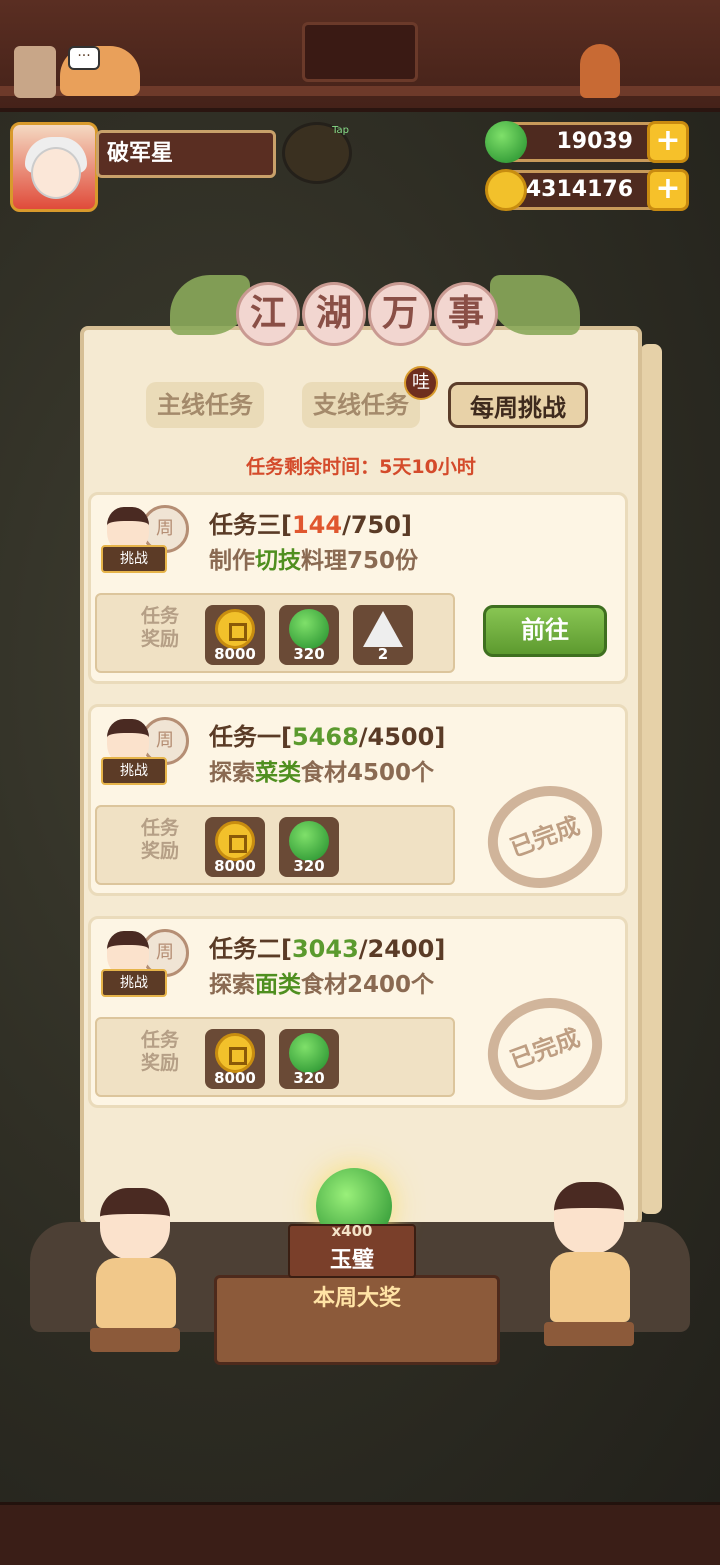 This screenshot has width=720, height=1565. I want to click on panel-title-char: 事, so click(466, 314).